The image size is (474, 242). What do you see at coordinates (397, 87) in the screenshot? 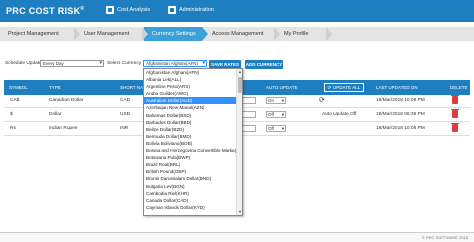
I see `col-last-updated: LAST UPDATED ON` at bounding box center [397, 87].